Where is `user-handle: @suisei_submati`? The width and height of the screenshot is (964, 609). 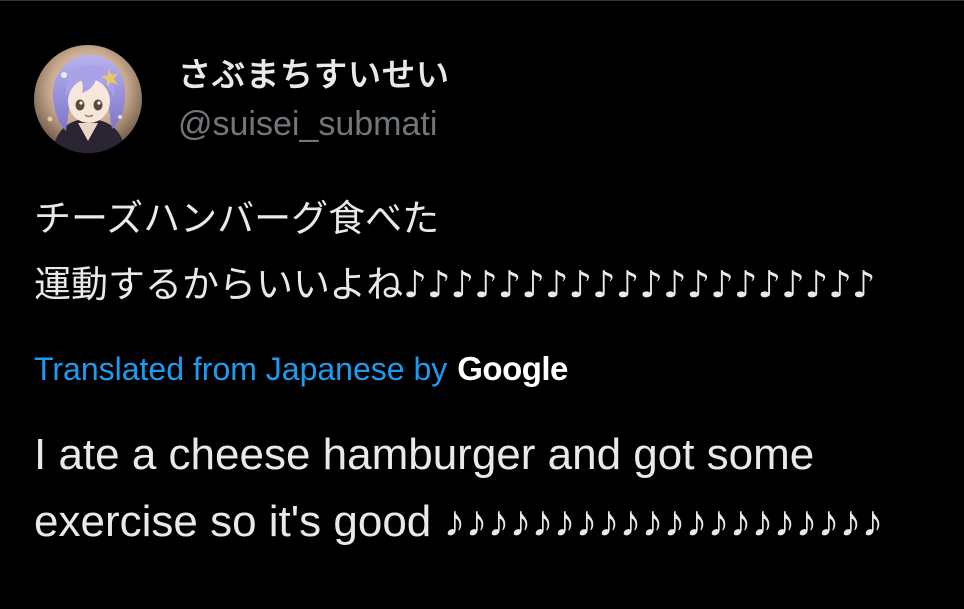
user-handle: @suisei_submati is located at coordinates (314, 124).